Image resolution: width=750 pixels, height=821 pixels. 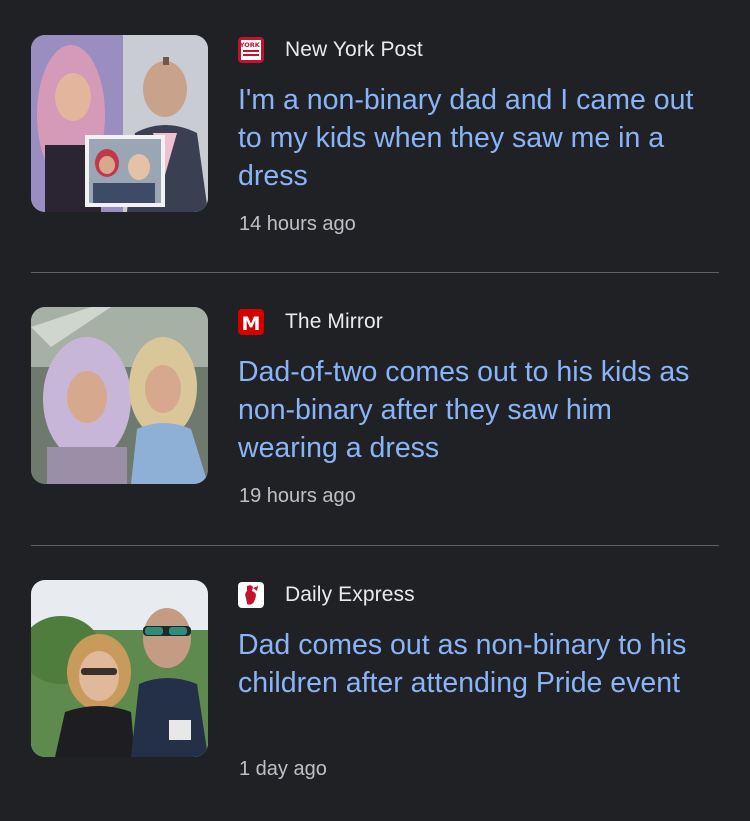 I want to click on daily-express-logo, so click(x=251, y=595).